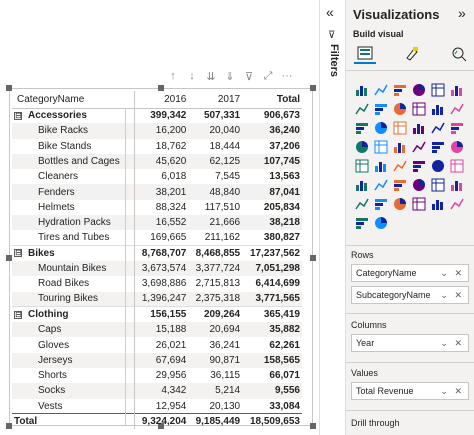 The image size is (474, 435). Describe the element at coordinates (330, 12) in the screenshot. I see `collapse-filters-icon: «` at that location.